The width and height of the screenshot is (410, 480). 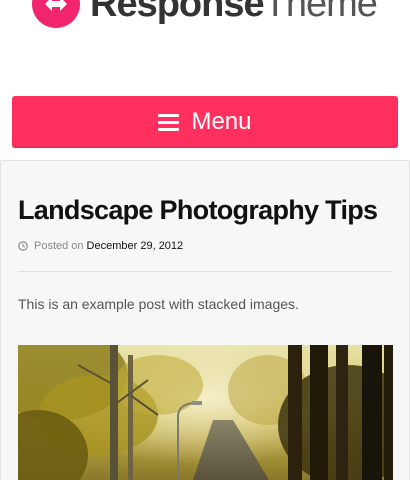 I want to click on posted-on-label: Posted on, so click(x=59, y=246).